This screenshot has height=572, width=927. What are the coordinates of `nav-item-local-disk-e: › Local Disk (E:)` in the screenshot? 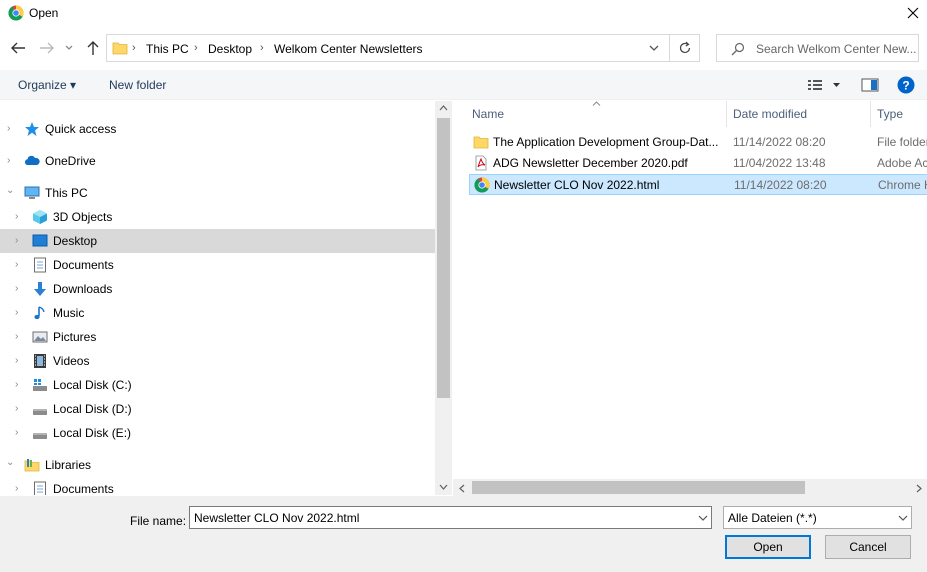 It's located at (217, 433).